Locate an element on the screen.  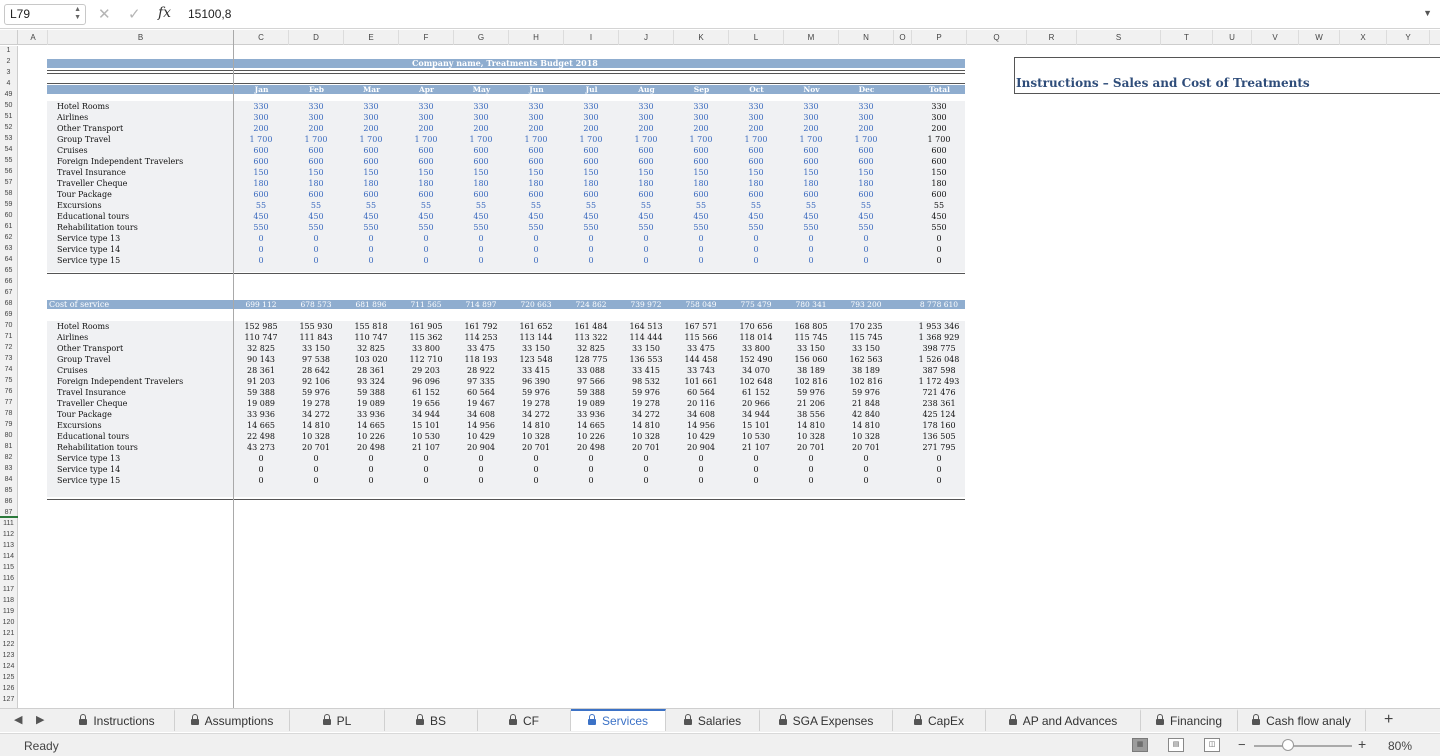
cost-cell: 19 467 is located at coordinates (481, 403).